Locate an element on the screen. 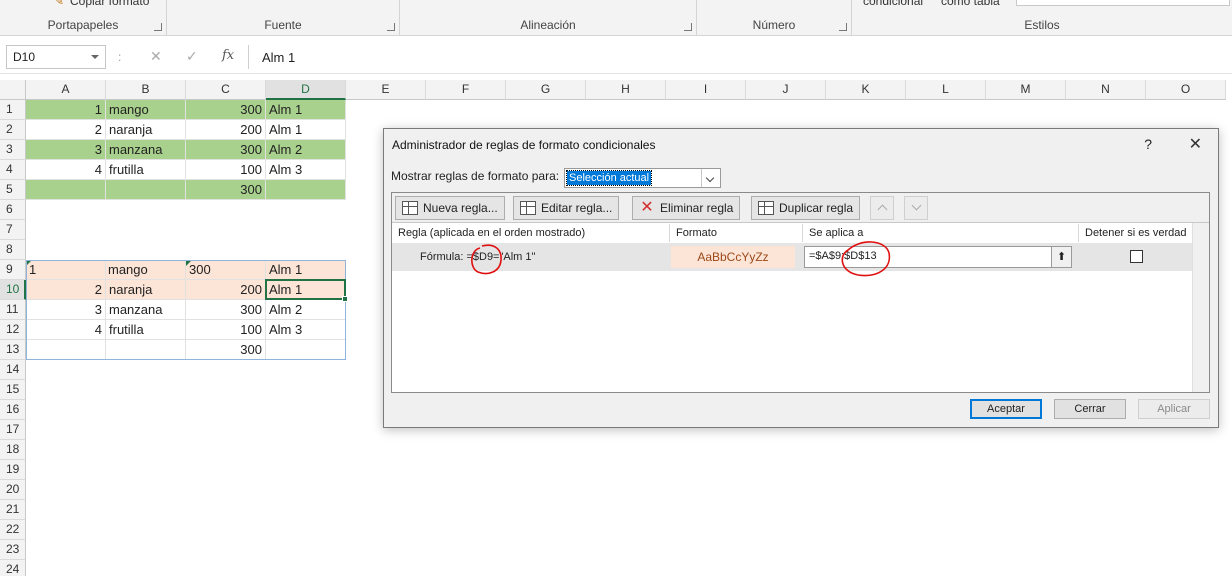  divider is located at coordinates (248, 57).